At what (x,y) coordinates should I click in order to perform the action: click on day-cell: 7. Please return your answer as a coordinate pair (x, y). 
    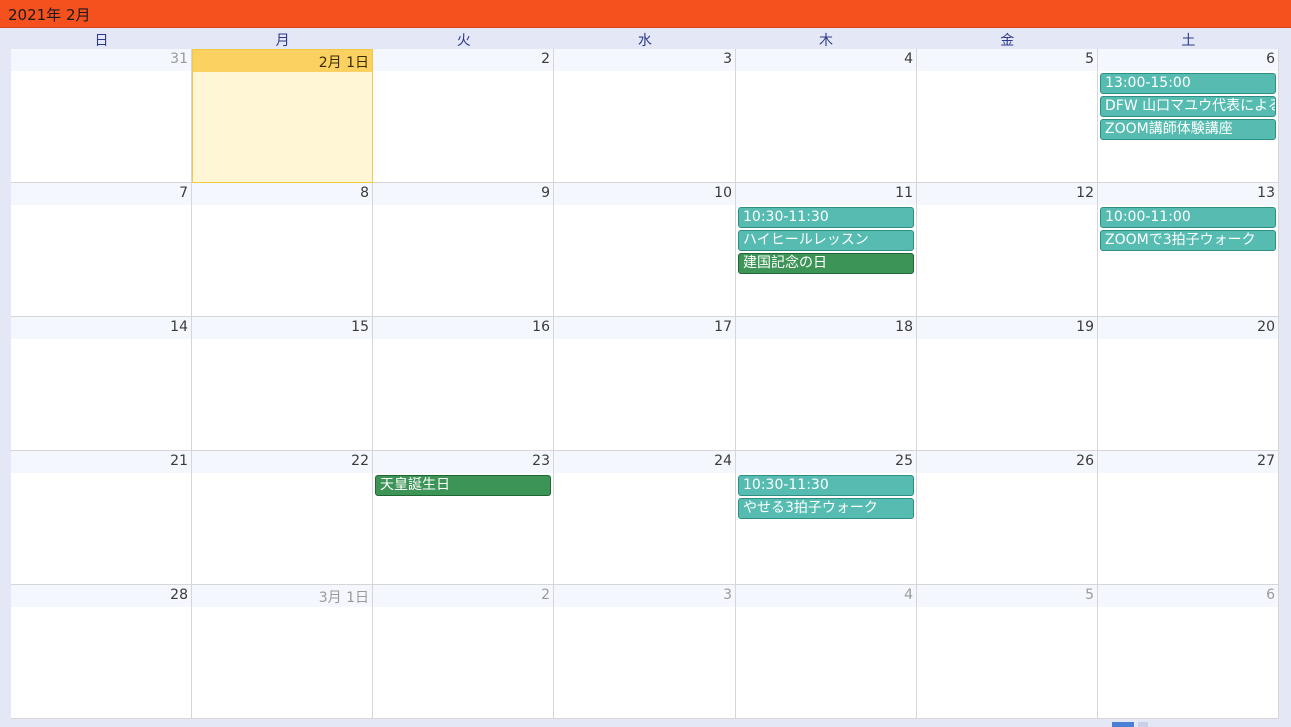
    Looking at the image, I should click on (101, 250).